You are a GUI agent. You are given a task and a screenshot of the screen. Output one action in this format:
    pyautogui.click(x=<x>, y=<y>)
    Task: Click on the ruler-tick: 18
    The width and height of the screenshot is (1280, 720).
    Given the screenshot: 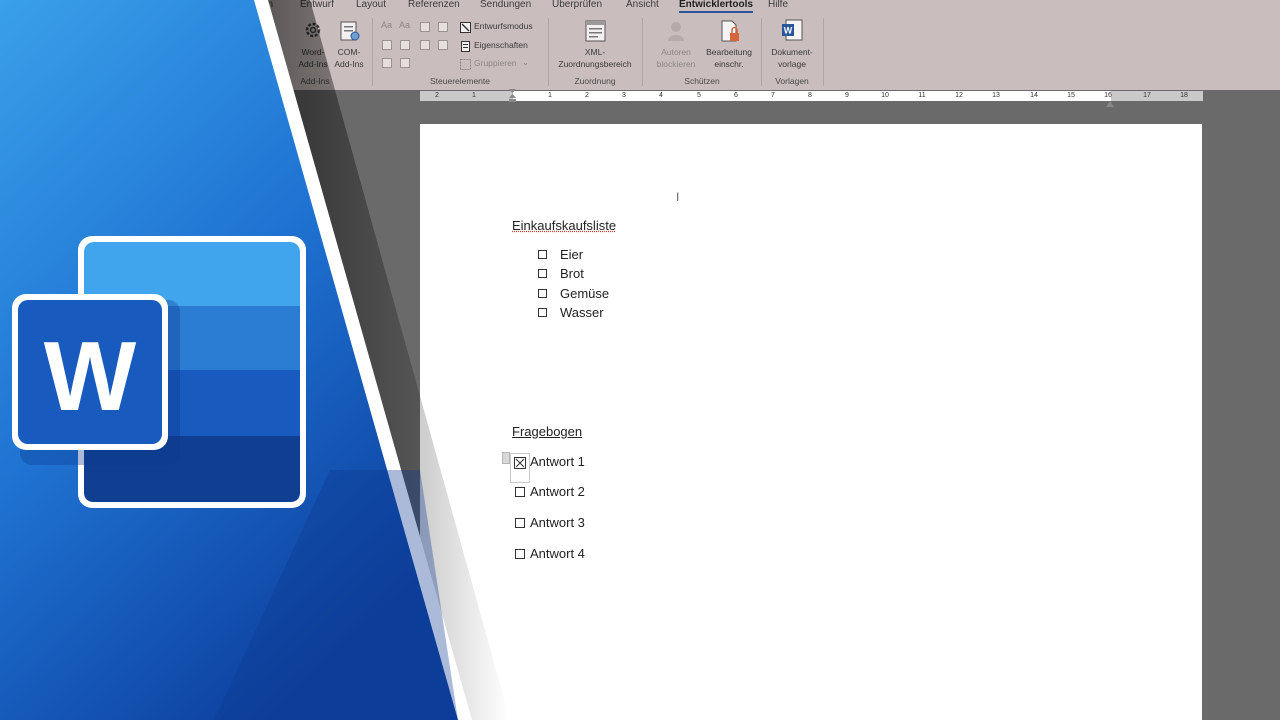 What is the action you would take?
    pyautogui.click(x=1184, y=95)
    